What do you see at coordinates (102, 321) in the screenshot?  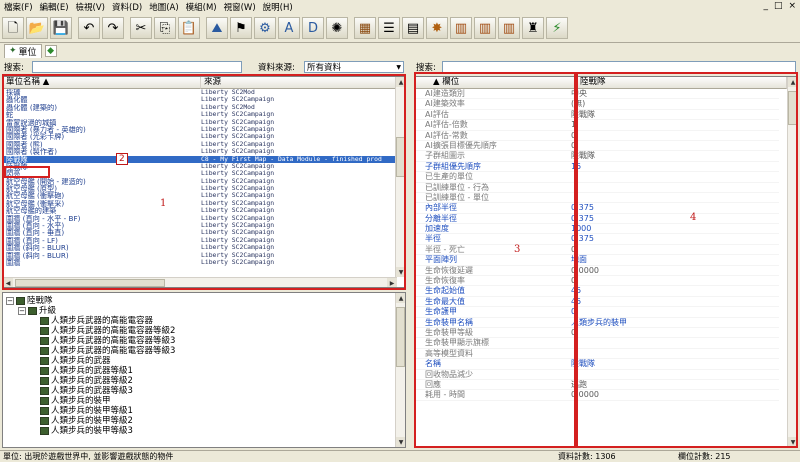 I see `tree-label: 人類步兵武器的高能電容器` at bounding box center [102, 321].